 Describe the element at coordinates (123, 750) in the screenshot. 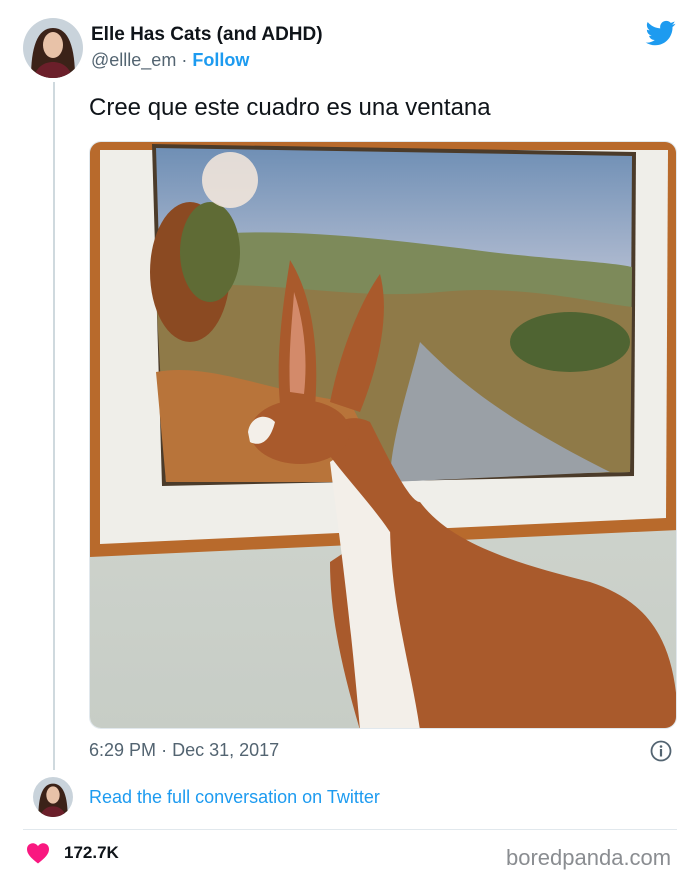

I see `tweet-time: 6:29 PM` at that location.